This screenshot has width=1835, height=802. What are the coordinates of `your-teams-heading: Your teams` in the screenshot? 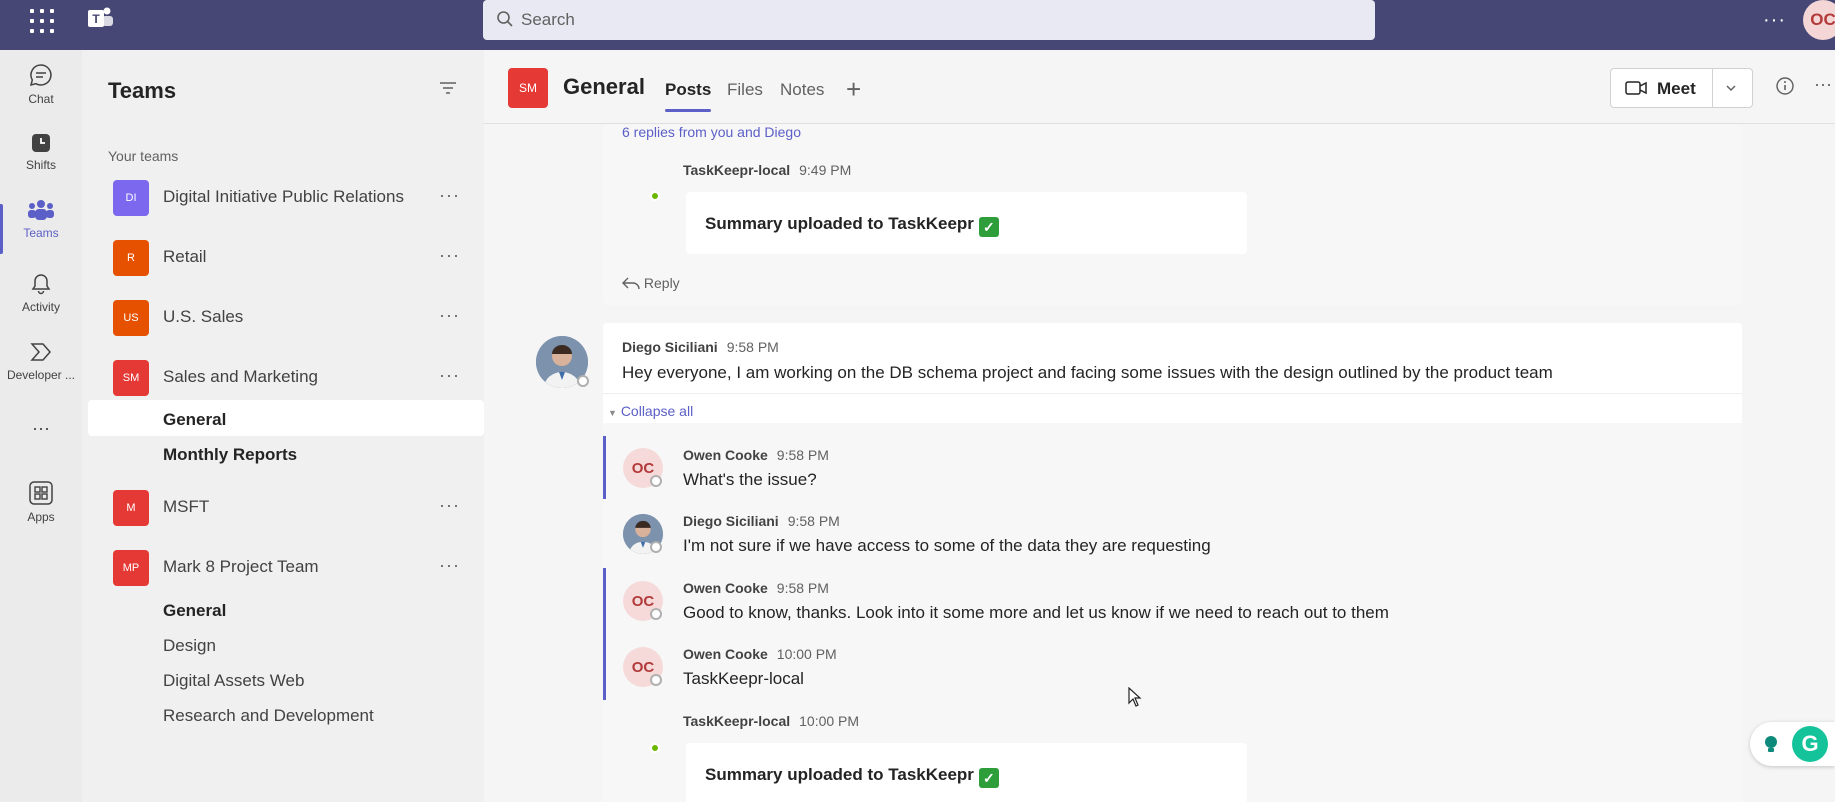 It's located at (143, 156).